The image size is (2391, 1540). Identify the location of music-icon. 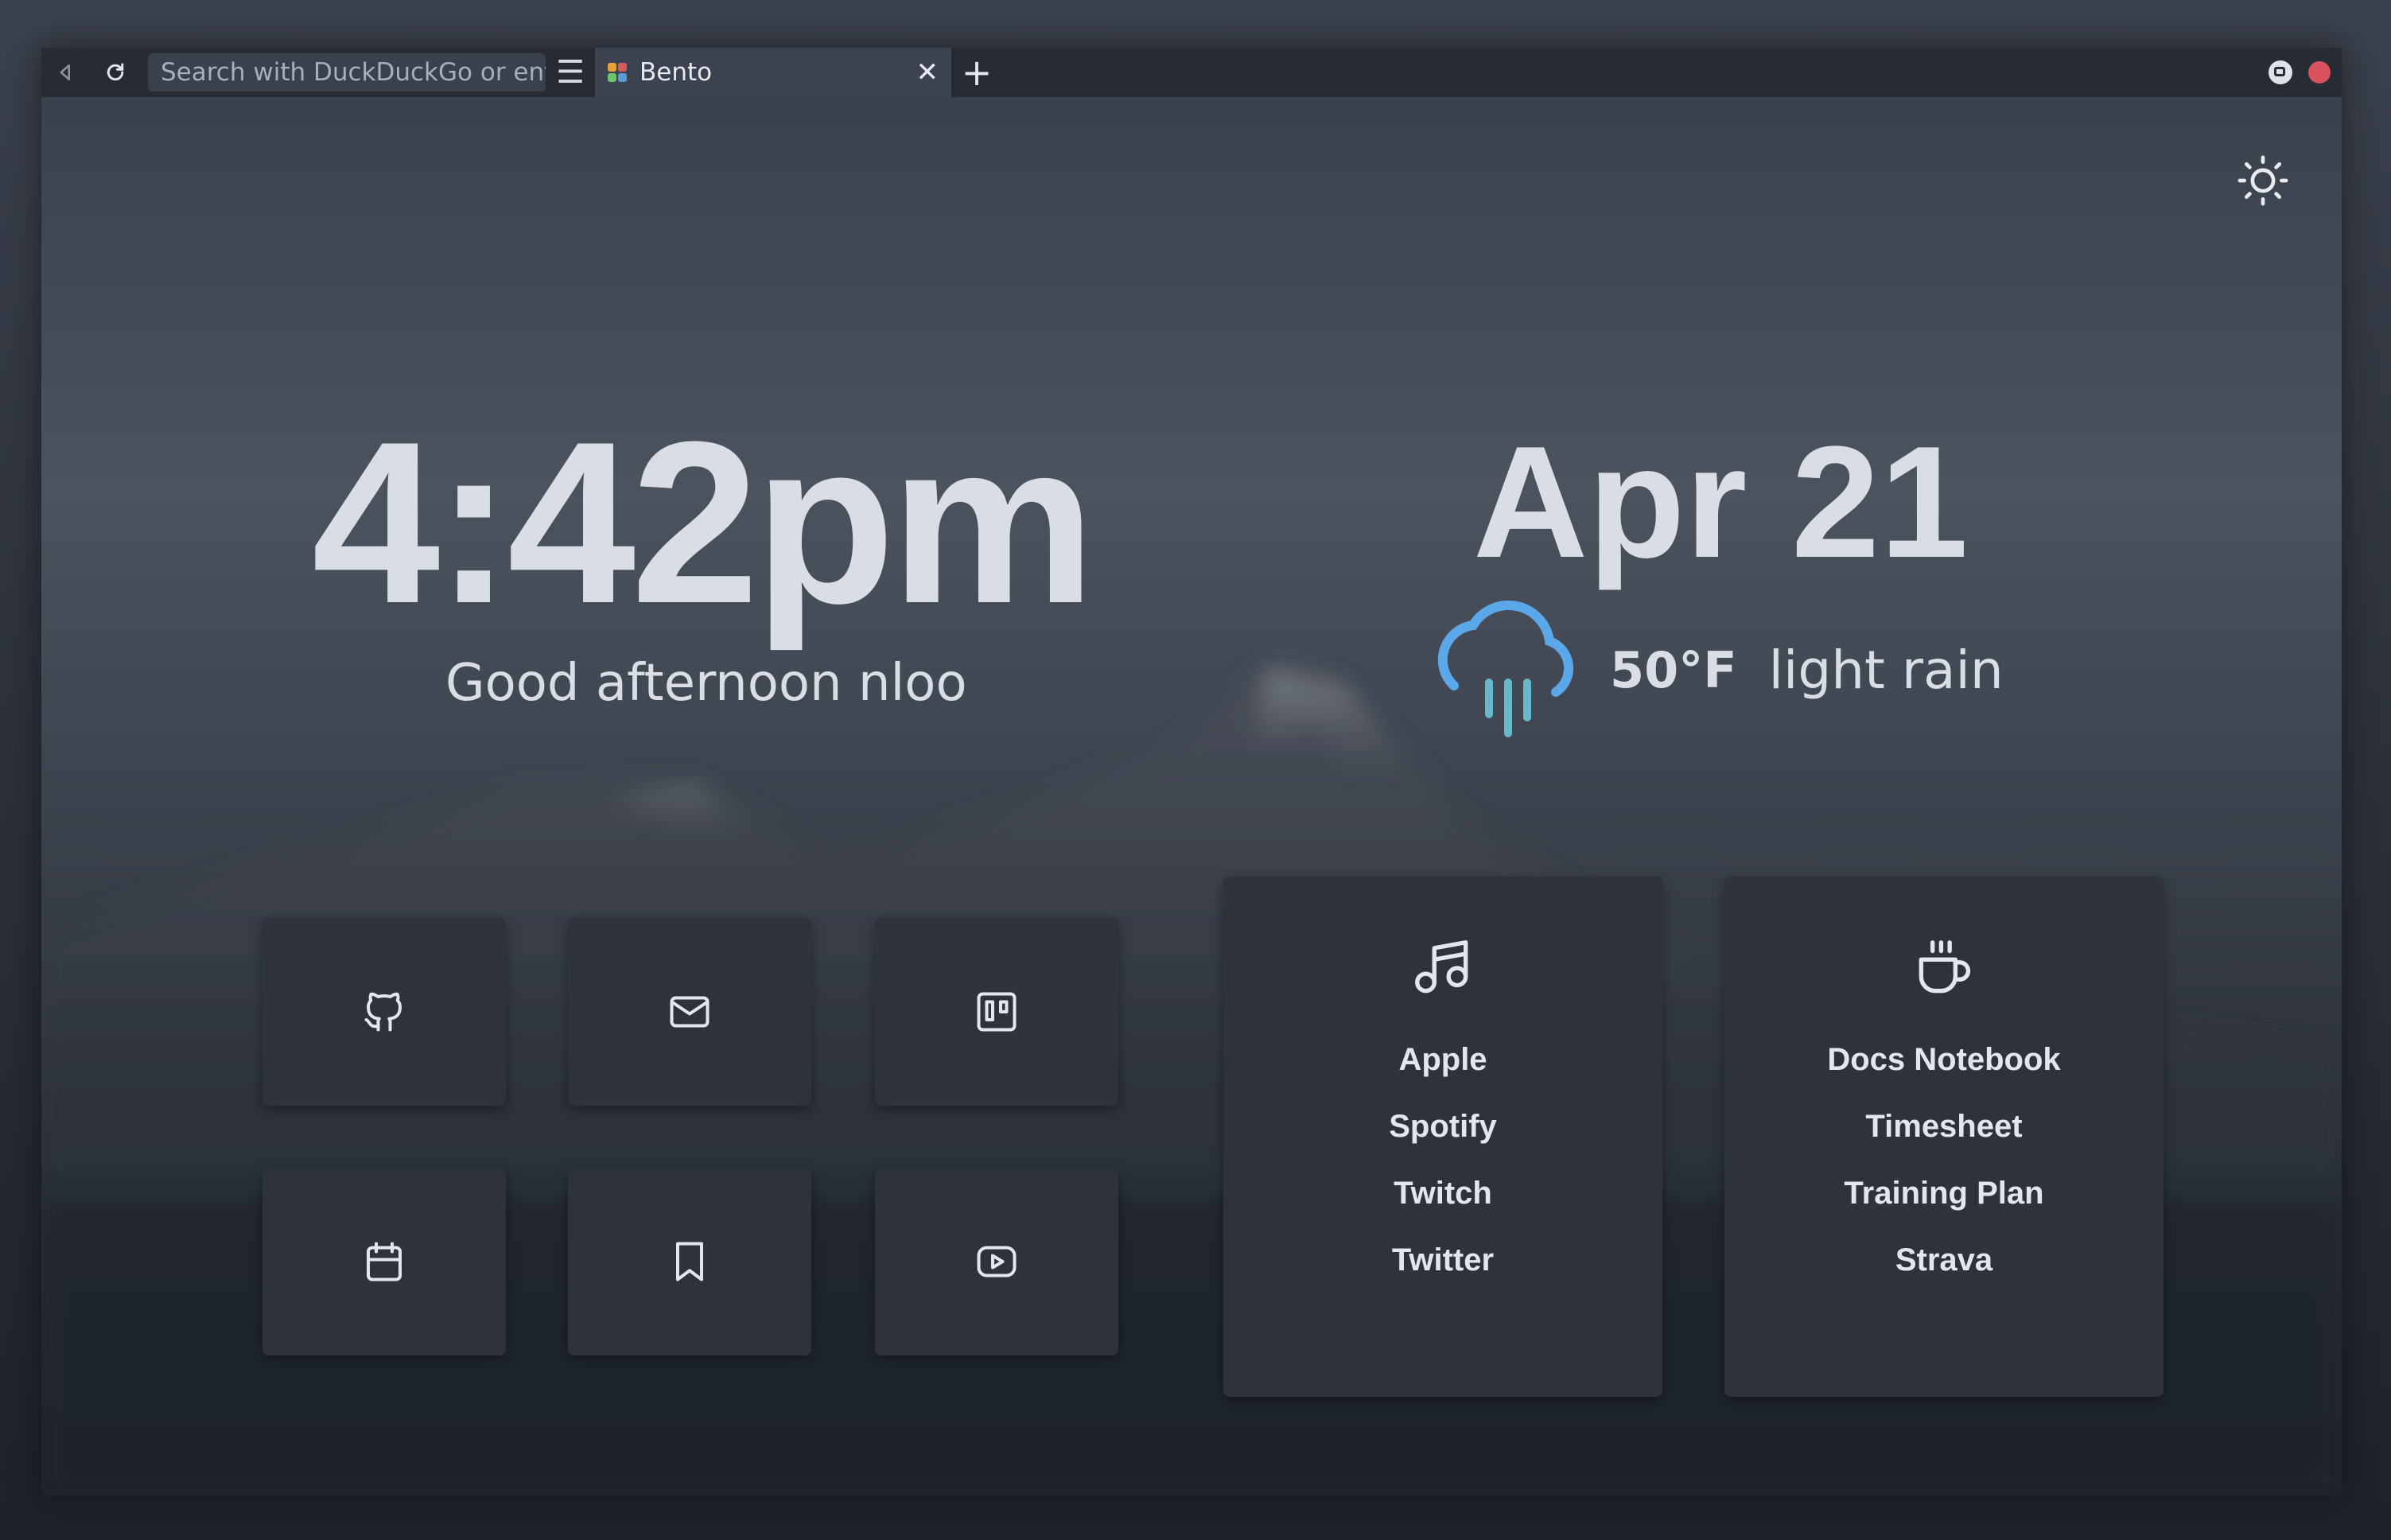
(1442, 967).